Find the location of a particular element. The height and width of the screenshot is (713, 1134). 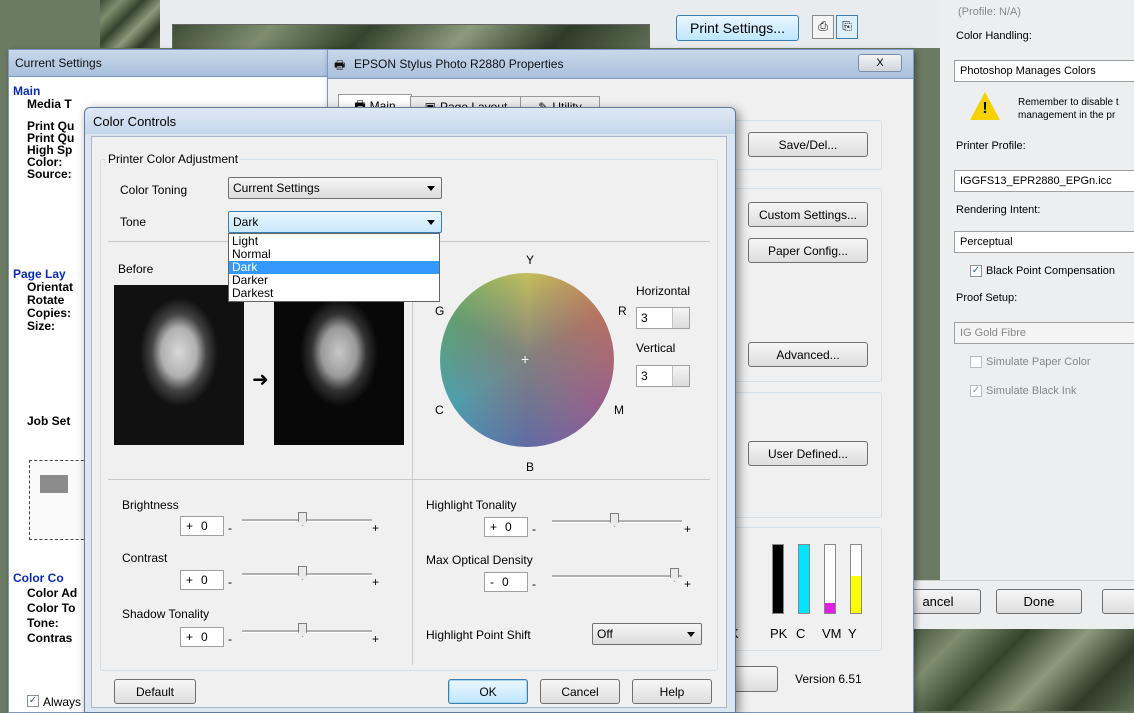

driver-version: Version 6.51 is located at coordinates (828, 679).